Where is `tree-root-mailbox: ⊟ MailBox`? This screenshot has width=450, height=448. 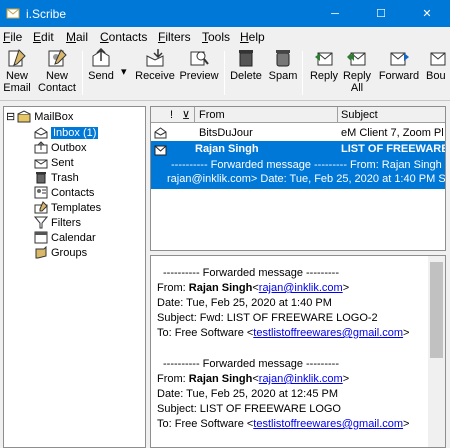 tree-root-mailbox: ⊟ MailBox is located at coordinates (39, 116).